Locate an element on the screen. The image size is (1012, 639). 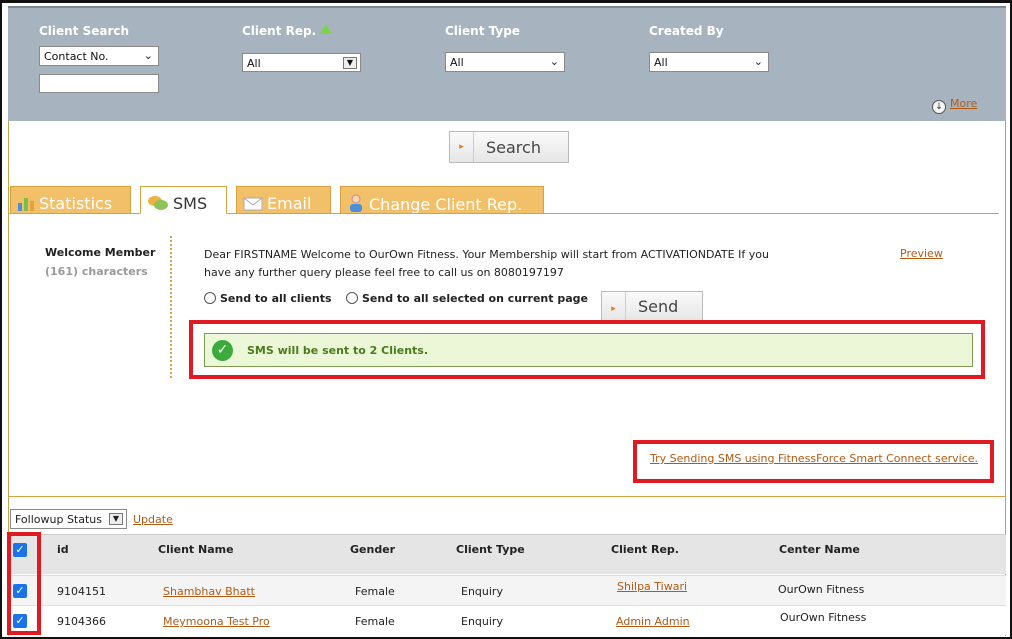
tab-sms-label: SMS is located at coordinates (190, 203).